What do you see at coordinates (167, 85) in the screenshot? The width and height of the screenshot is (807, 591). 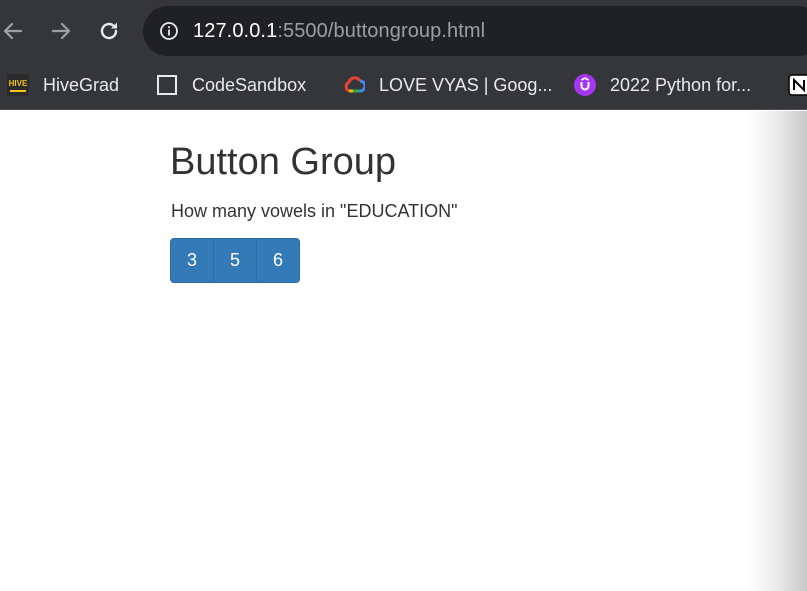 I see `codesandbox-icon` at bounding box center [167, 85].